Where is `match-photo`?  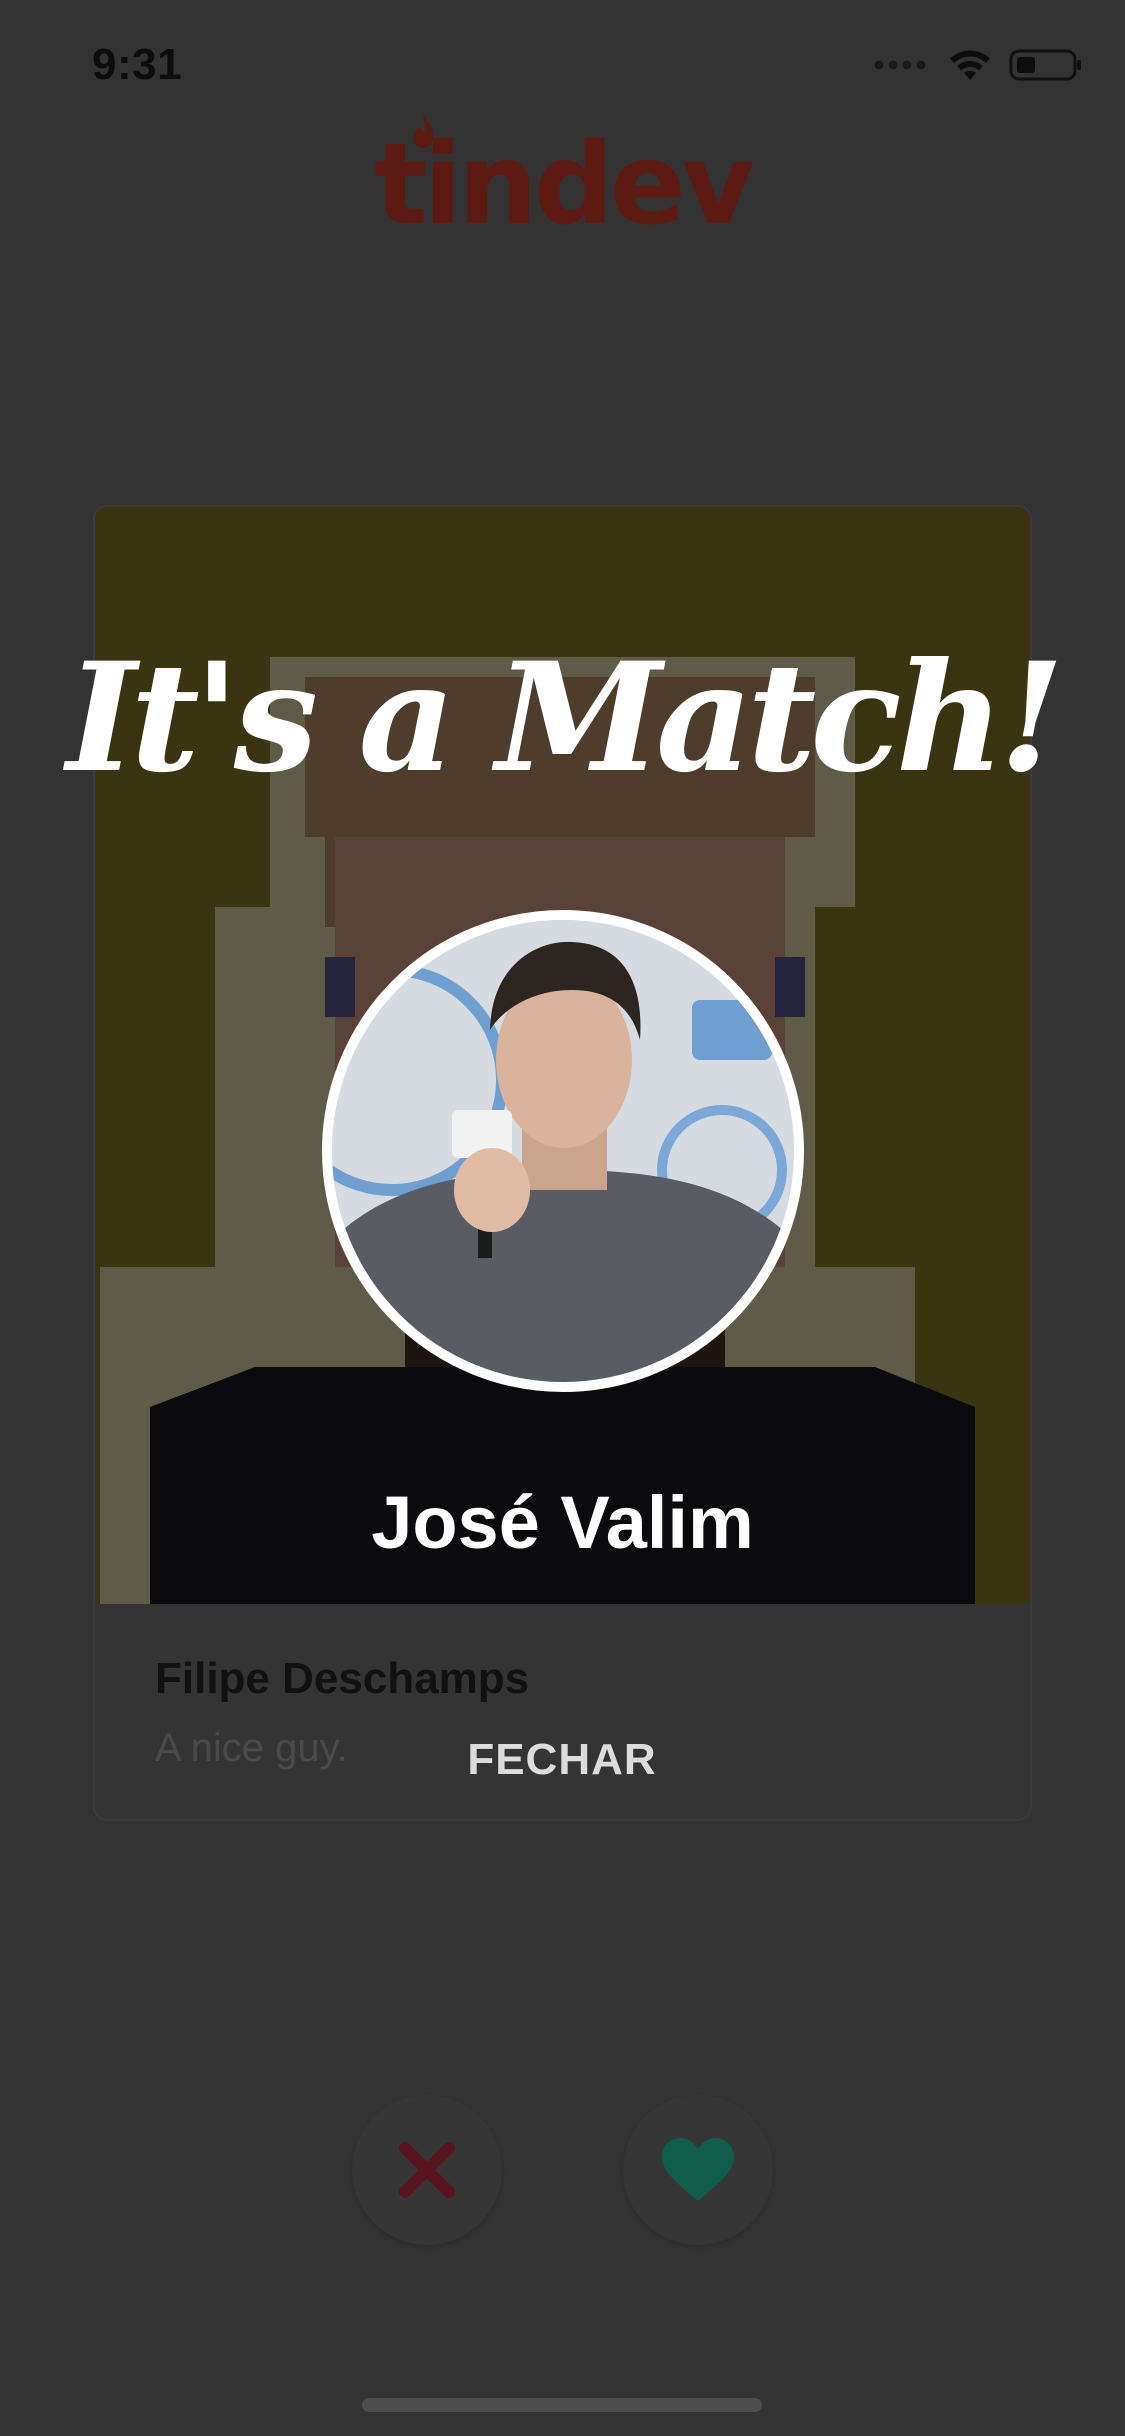 match-photo is located at coordinates (563, 1151).